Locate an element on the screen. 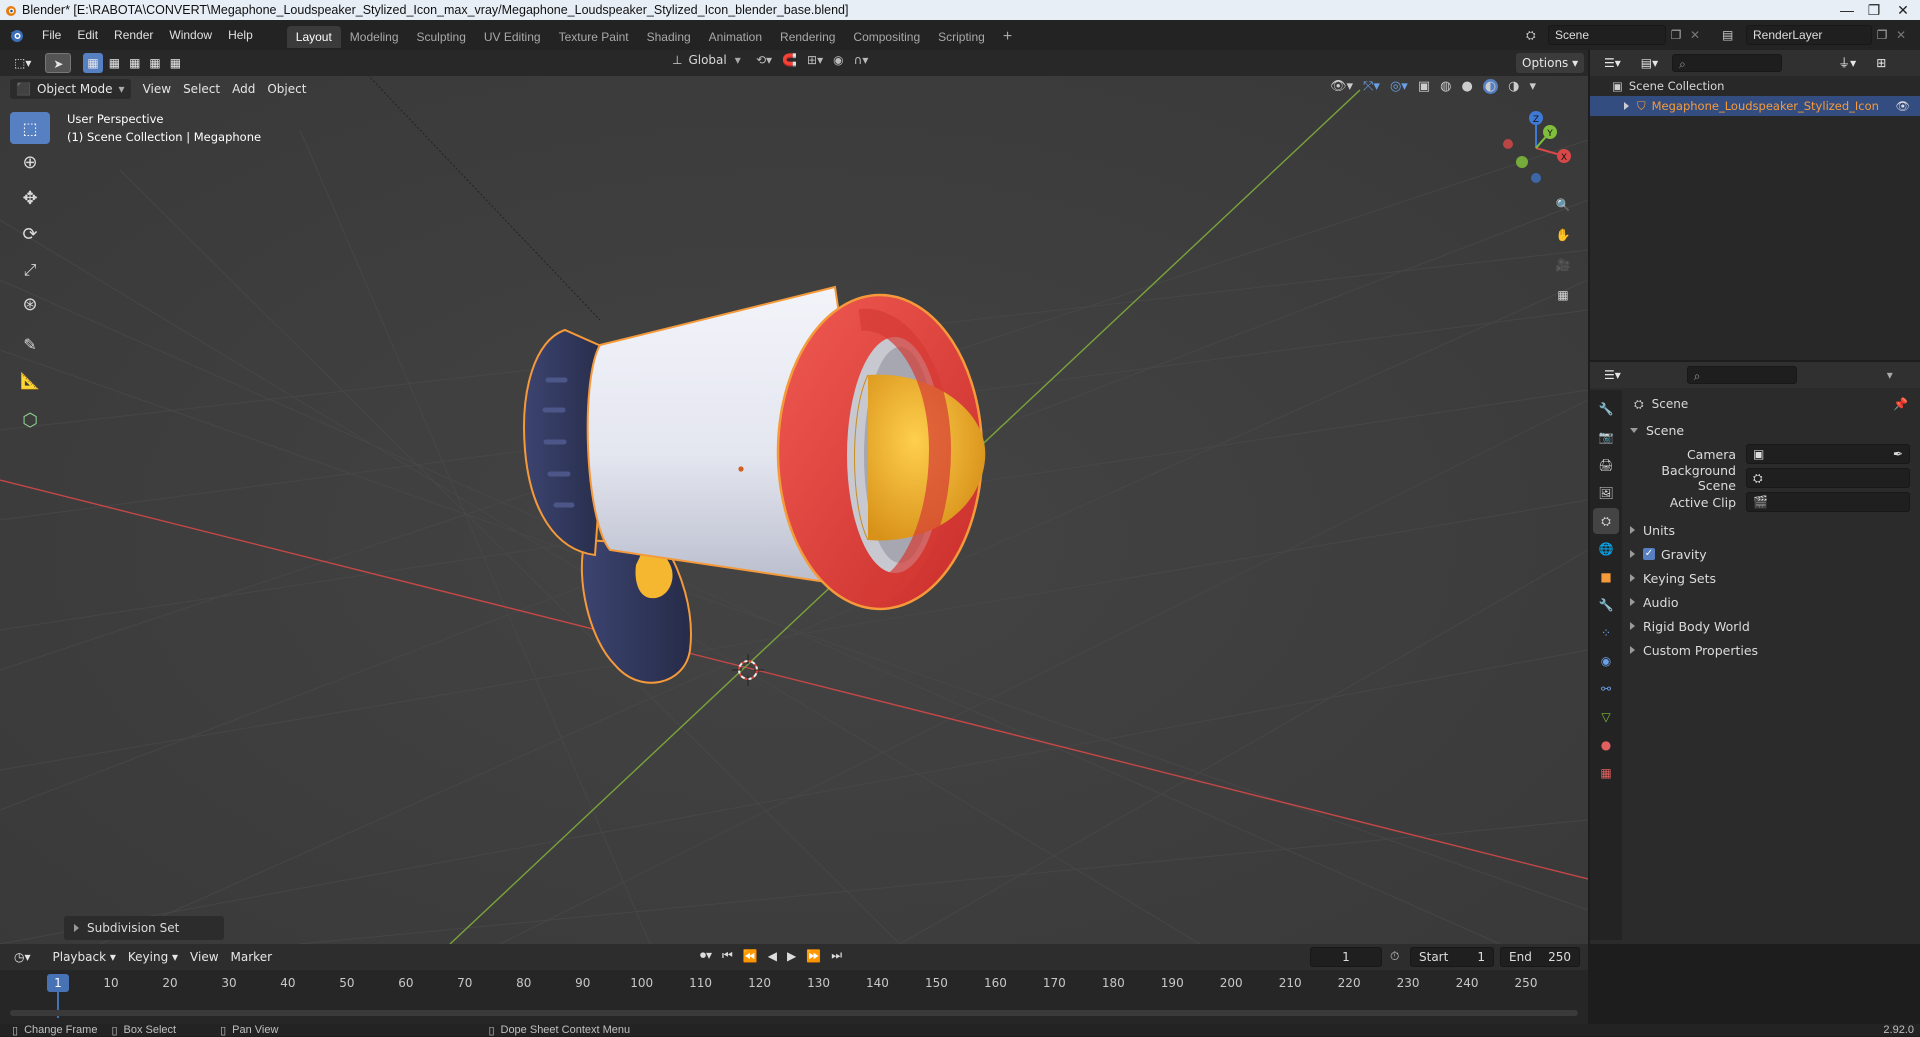 Image resolution: width=1920 pixels, height=1037 pixels. constraints-tab-icon: ⚯ is located at coordinates (1606, 689).